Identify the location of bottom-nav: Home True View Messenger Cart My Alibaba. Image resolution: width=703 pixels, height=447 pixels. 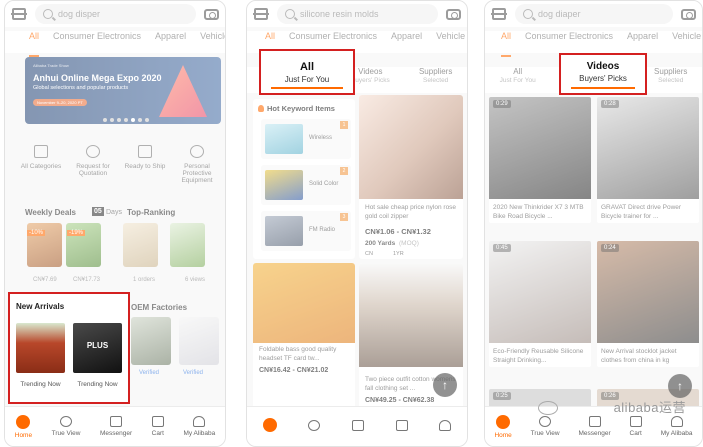
(115, 426).